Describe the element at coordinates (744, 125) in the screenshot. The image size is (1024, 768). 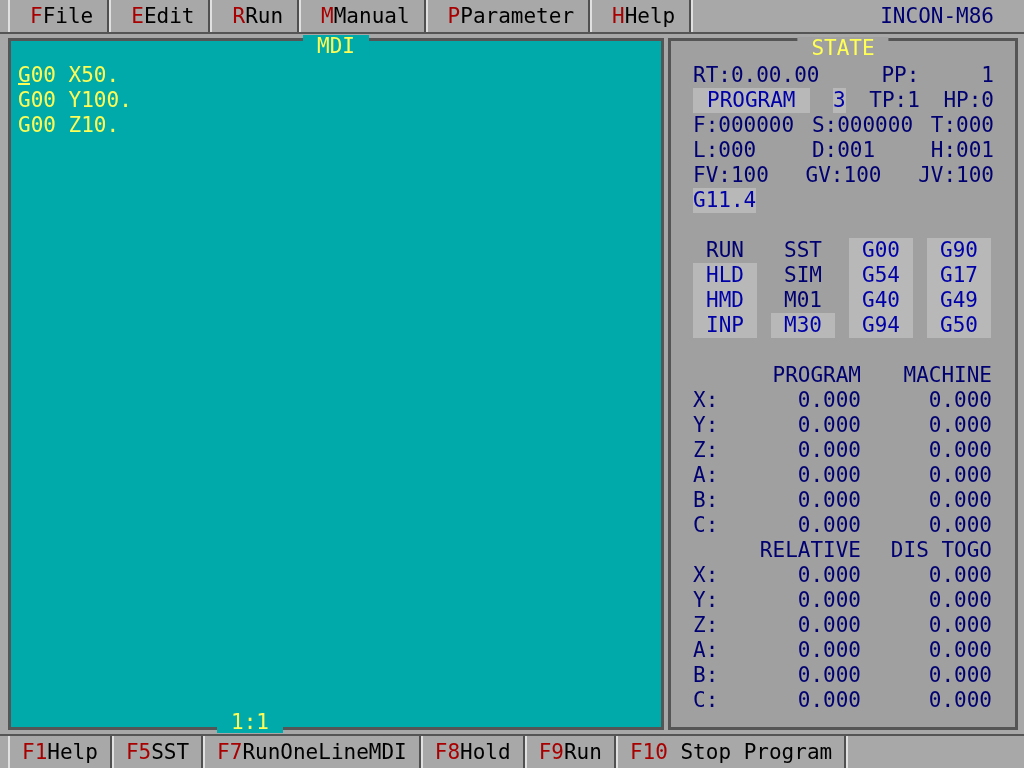
I see `status-text: F:000000` at that location.